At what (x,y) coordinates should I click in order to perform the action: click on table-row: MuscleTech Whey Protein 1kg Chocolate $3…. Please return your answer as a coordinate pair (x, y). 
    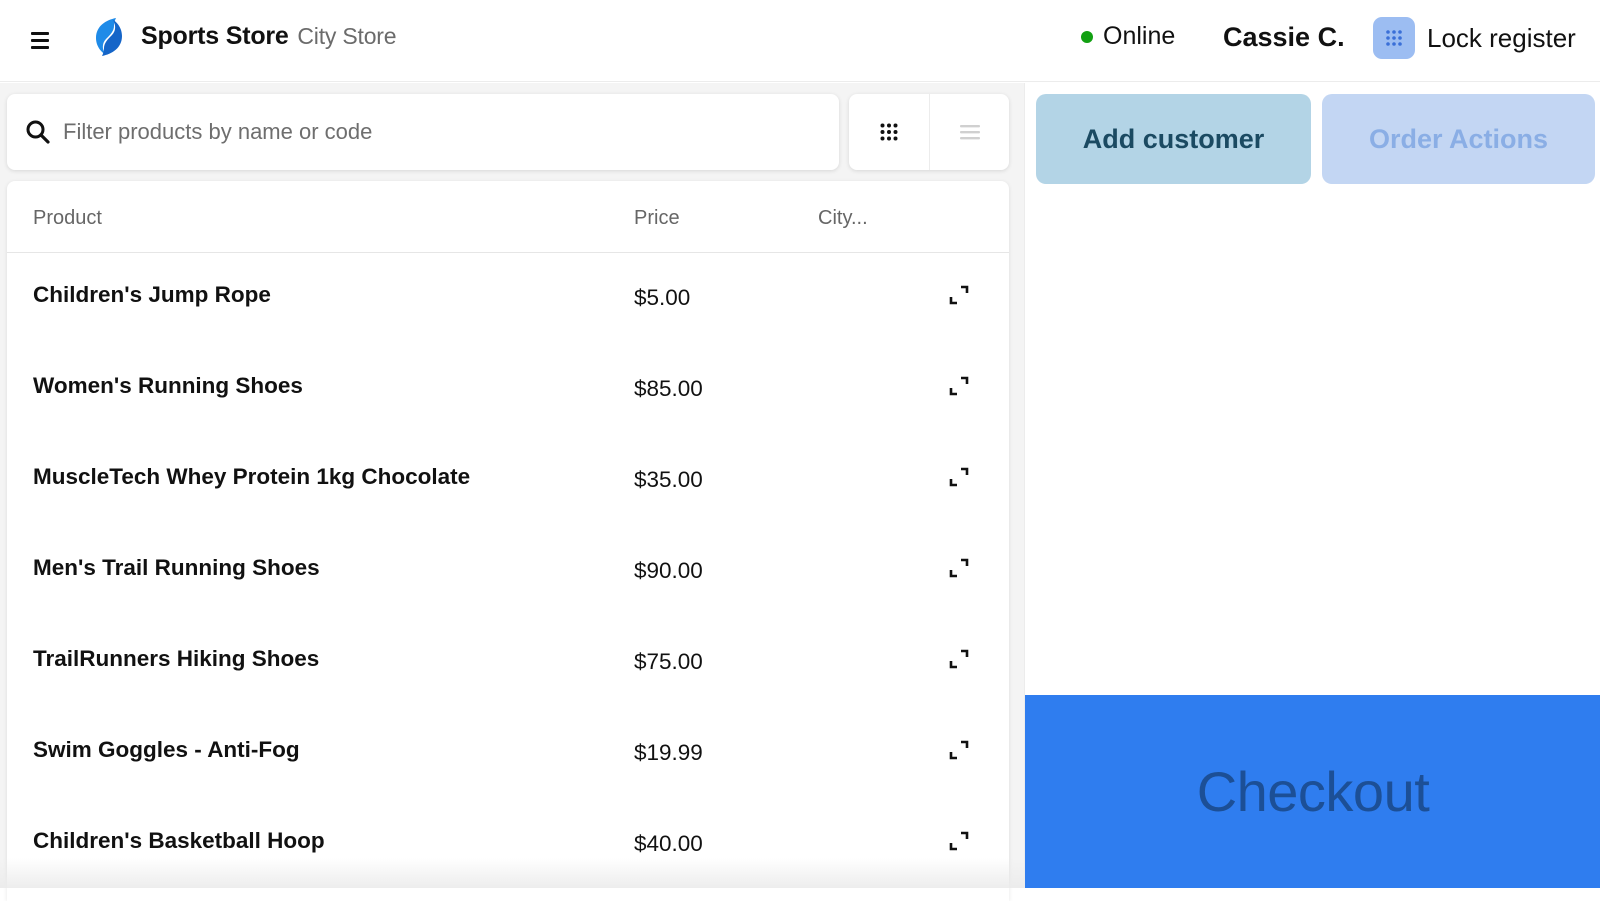
    Looking at the image, I should click on (508, 480).